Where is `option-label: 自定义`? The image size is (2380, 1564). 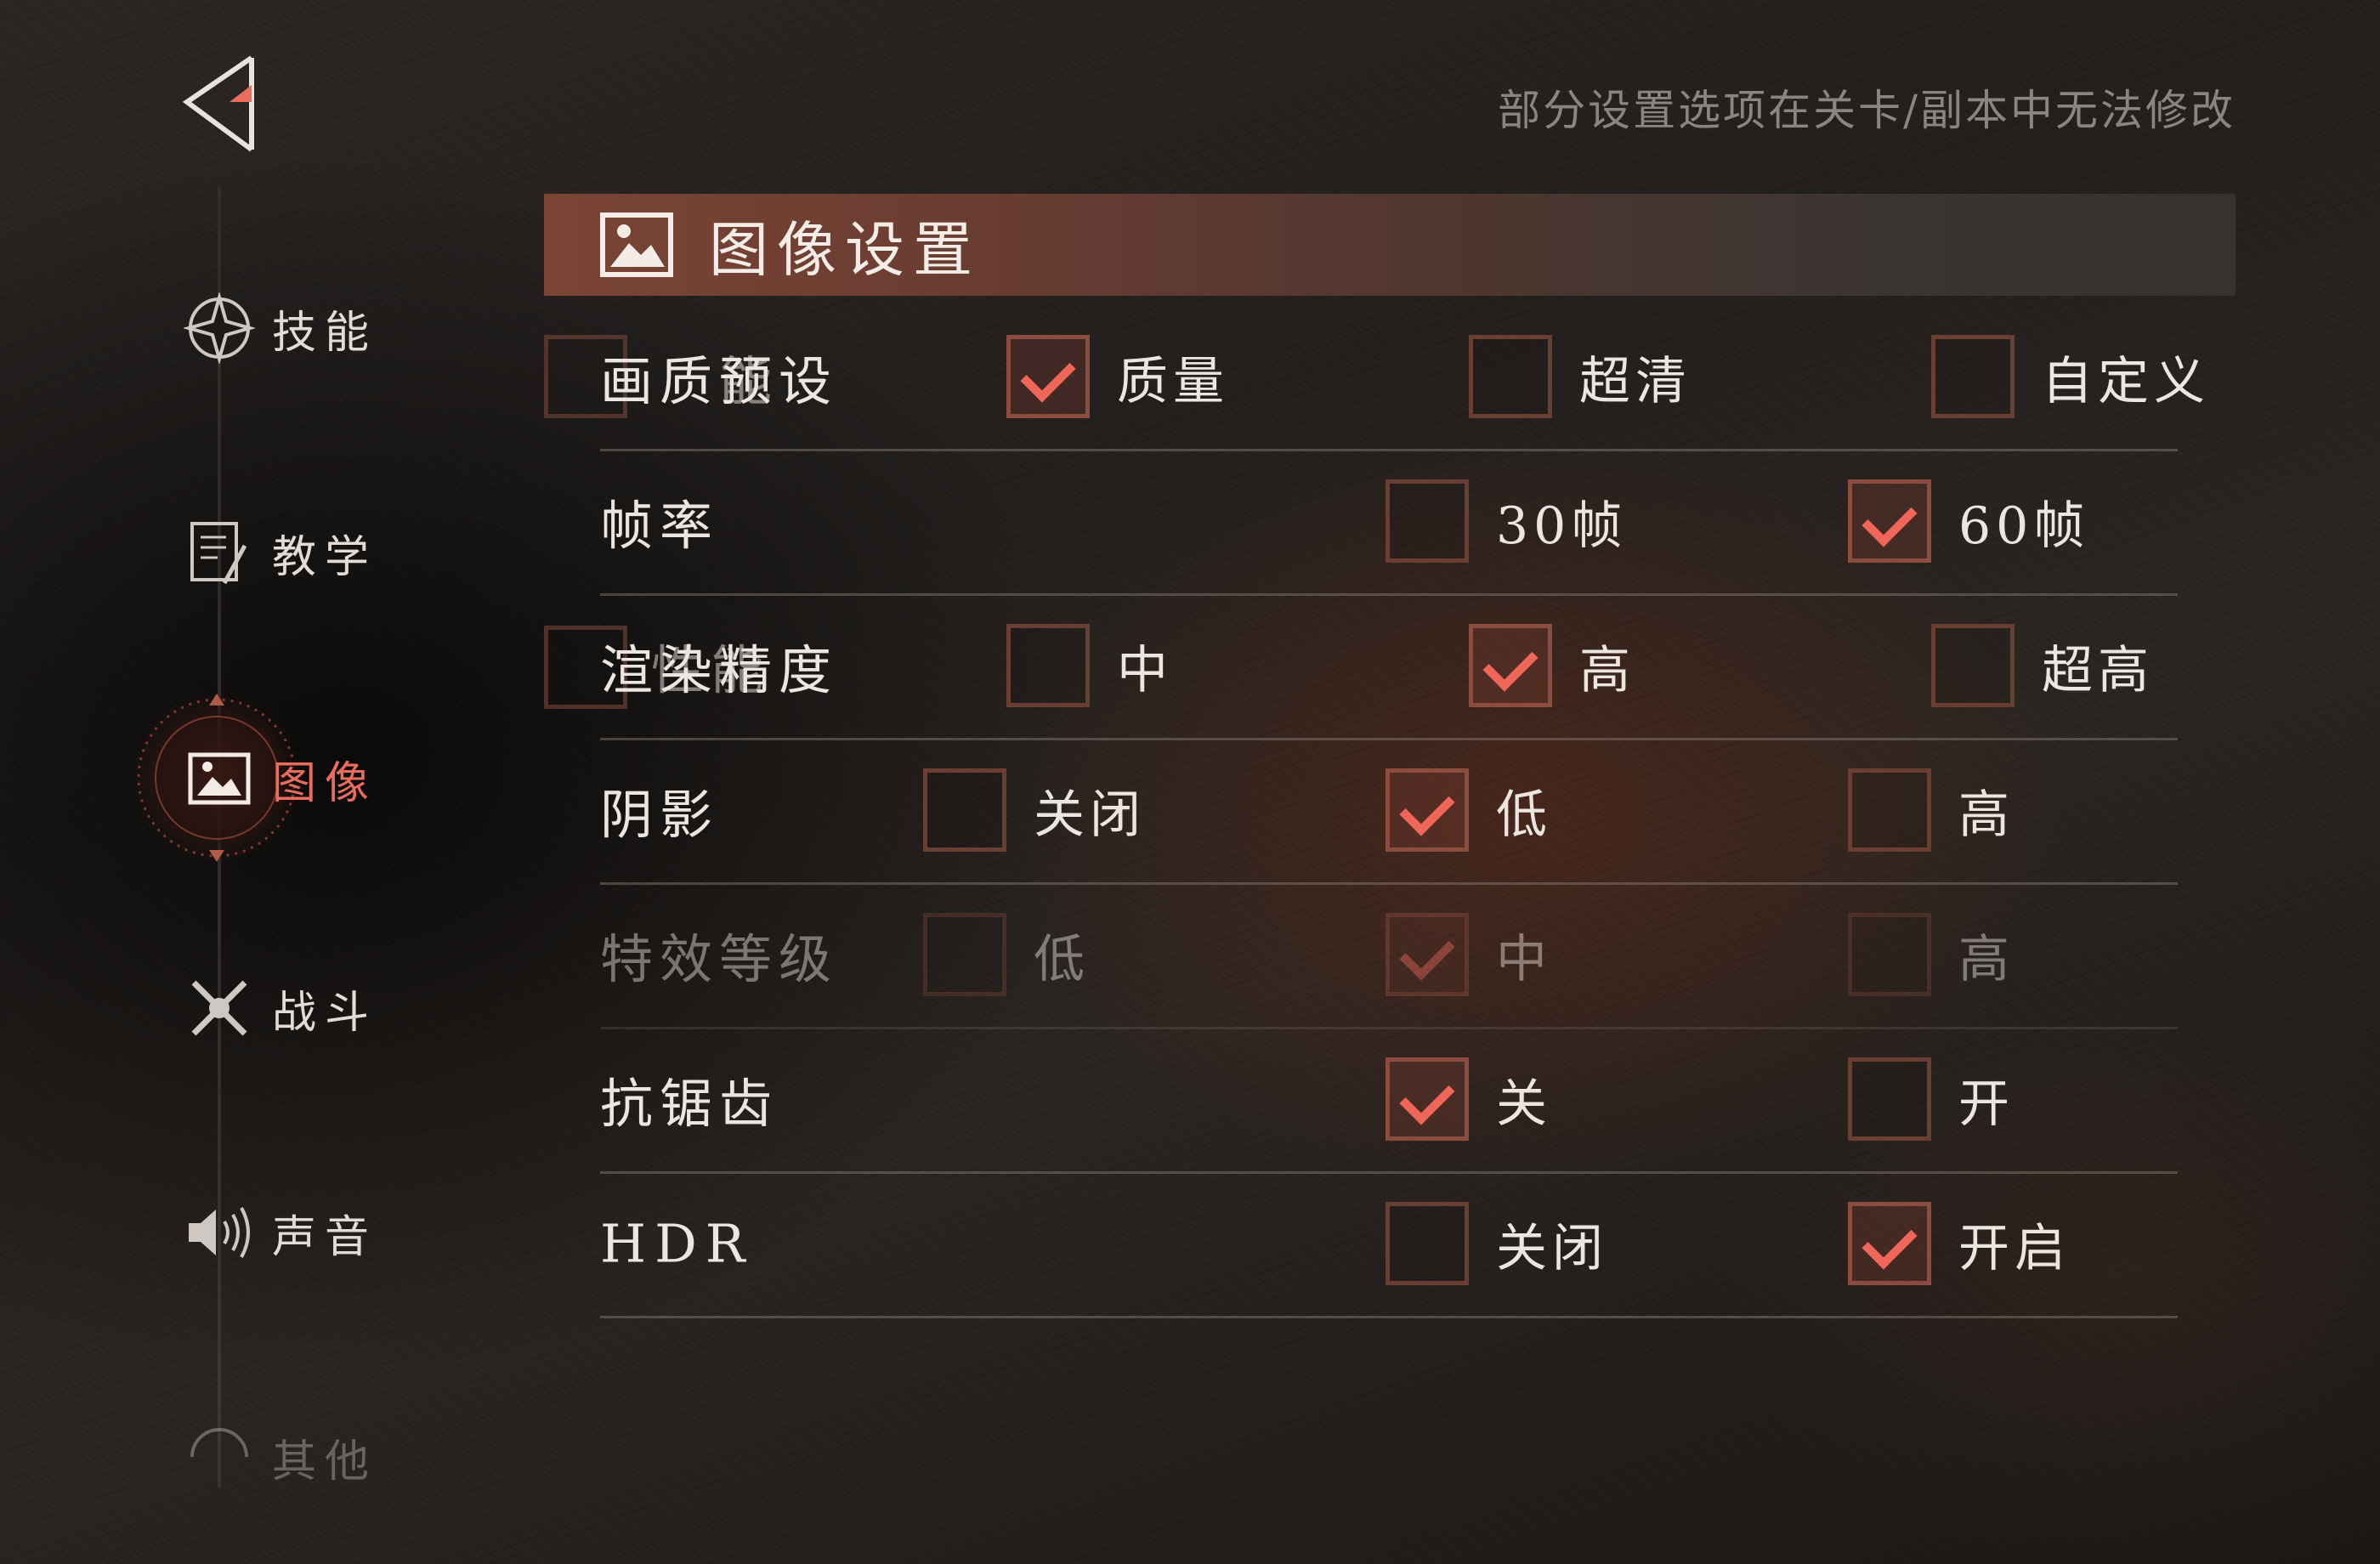 option-label: 自定义 is located at coordinates (2126, 381).